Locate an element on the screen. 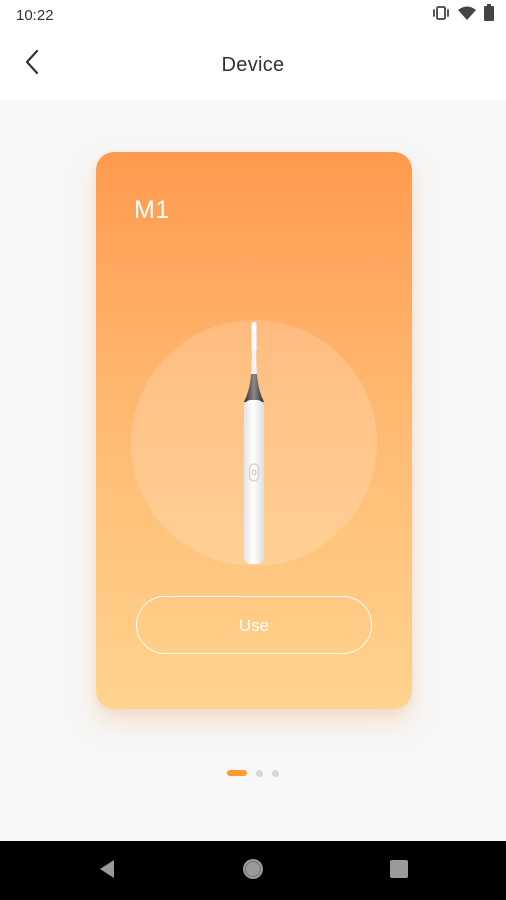 This screenshot has width=506, height=900. nav-back-button is located at coordinates (107, 871).